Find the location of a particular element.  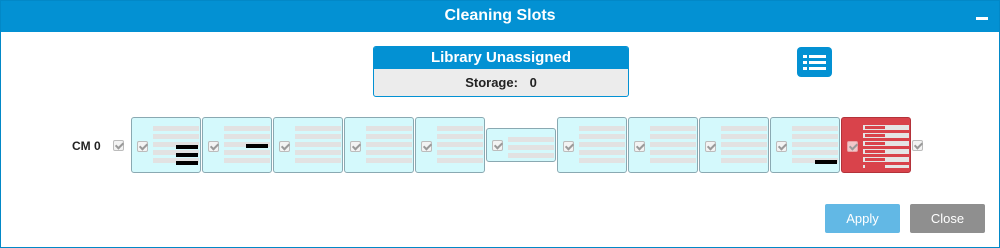

cm-row-label: CM 0 is located at coordinates (86, 146).